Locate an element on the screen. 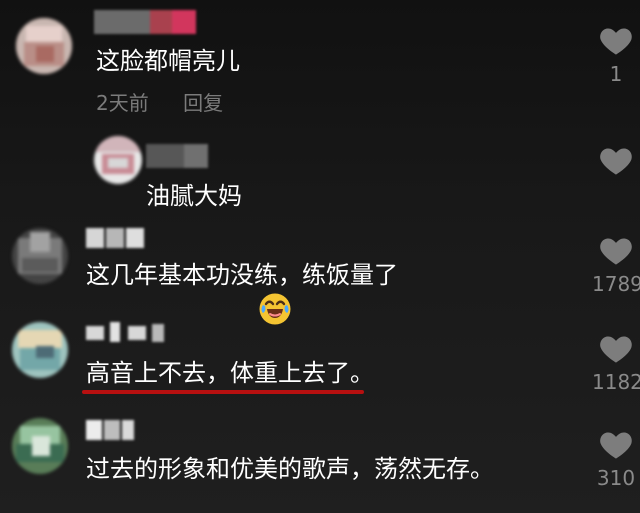 The height and width of the screenshot is (513, 640). like-button is located at coordinates (616, 163).